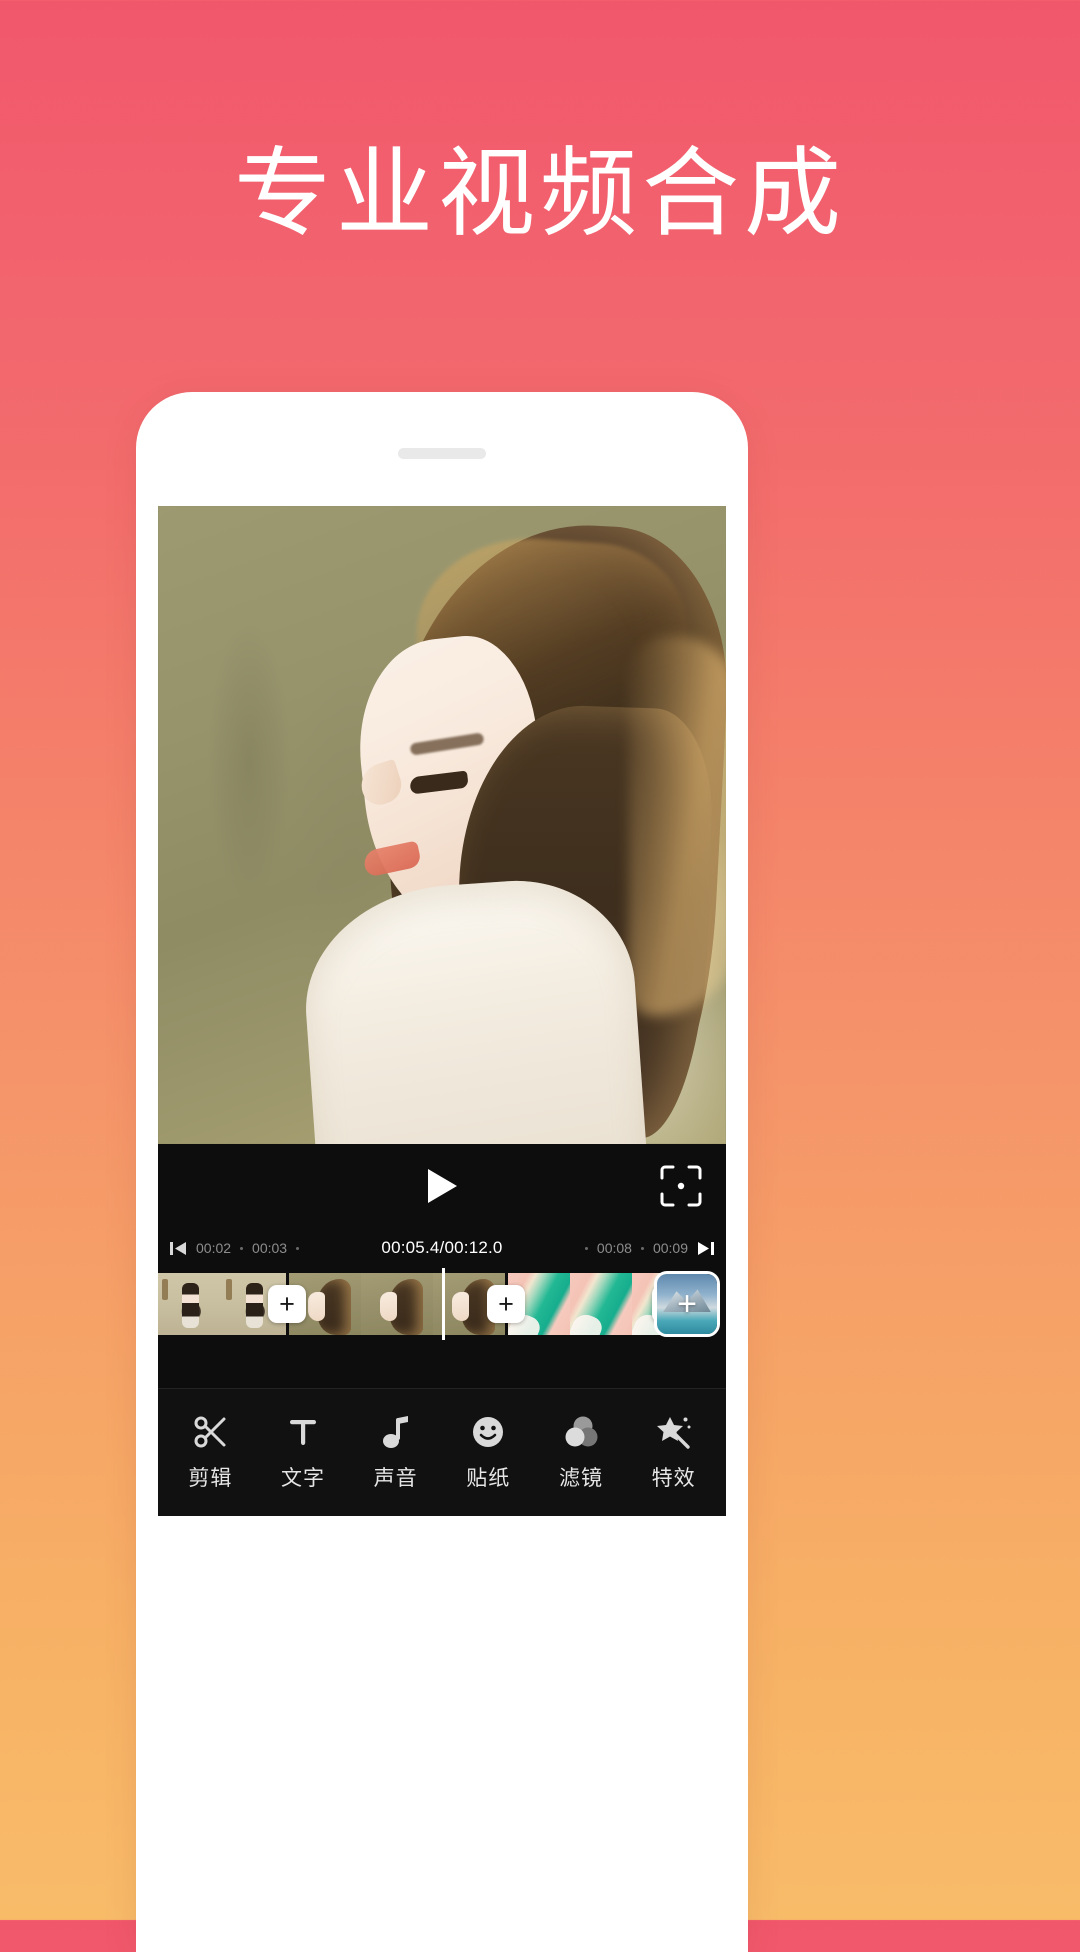 The height and width of the screenshot is (1952, 1080). I want to click on tool-button-audio: 声音, so click(396, 1452).